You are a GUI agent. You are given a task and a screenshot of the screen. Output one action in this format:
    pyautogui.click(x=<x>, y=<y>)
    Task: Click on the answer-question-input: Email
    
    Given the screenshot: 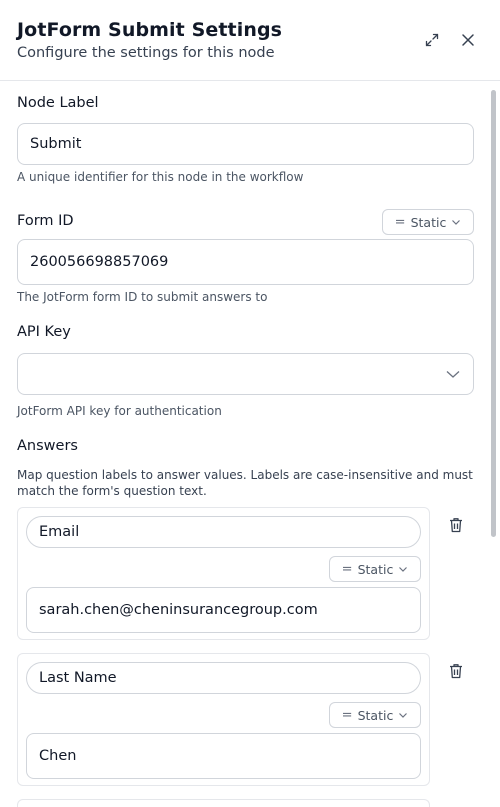 What is the action you would take?
    pyautogui.click(x=223, y=532)
    